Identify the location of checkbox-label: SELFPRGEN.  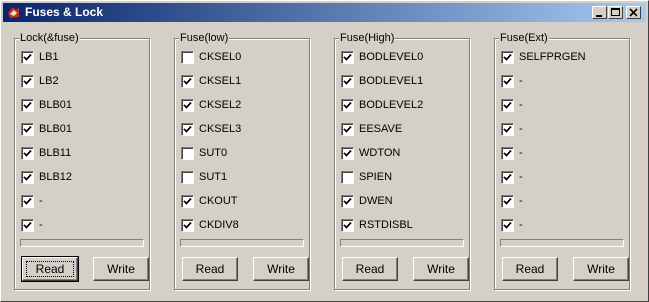
(552, 57).